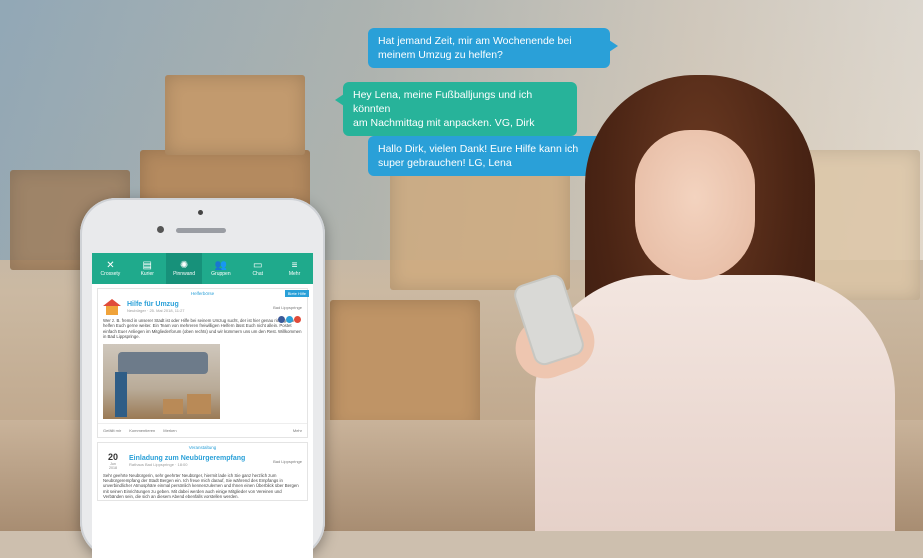 The width and height of the screenshot is (923, 558). I want to click on tab-mehr: ≡ Mehr, so click(294, 268).